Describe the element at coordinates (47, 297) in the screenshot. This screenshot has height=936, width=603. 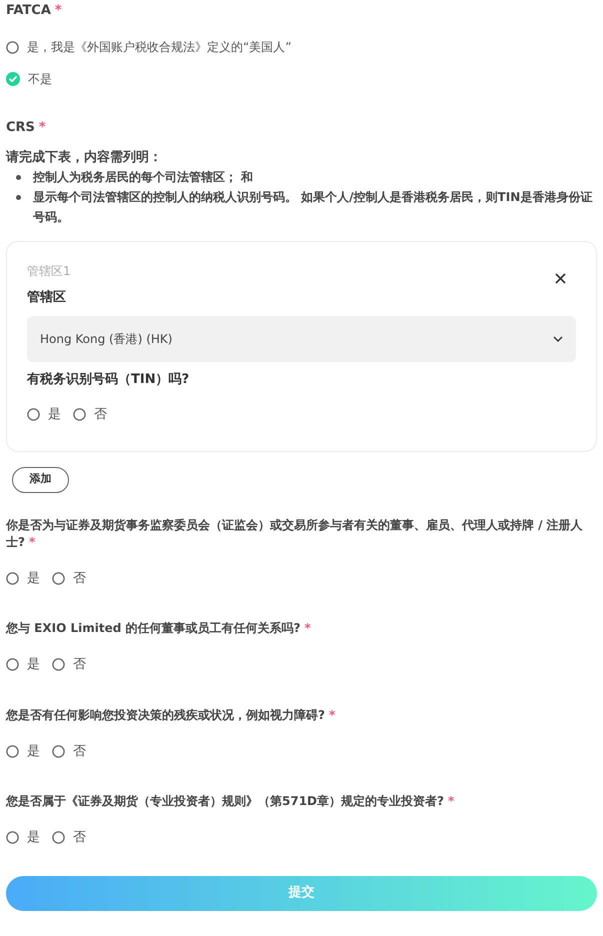
I see `field-label: 管辖区` at that location.